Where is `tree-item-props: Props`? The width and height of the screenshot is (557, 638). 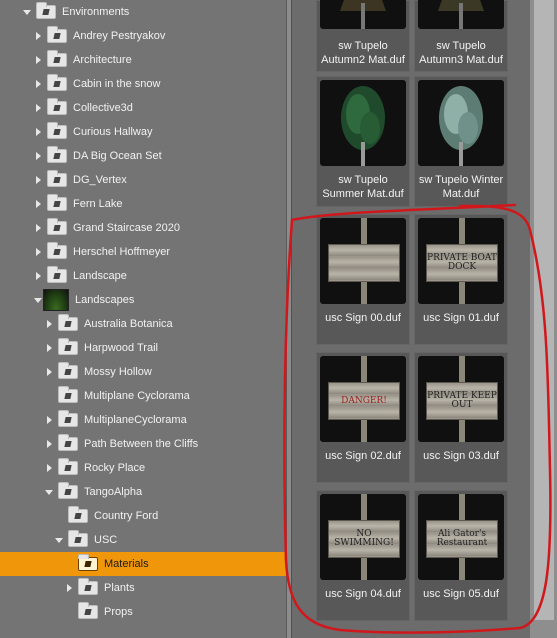
tree-item-props: Props is located at coordinates (143, 612).